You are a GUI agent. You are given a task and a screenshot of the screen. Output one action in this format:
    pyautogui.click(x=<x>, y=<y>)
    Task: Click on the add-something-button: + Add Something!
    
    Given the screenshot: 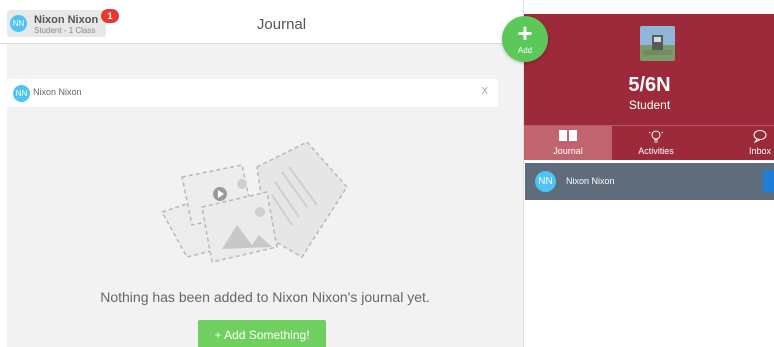 What is the action you would take?
    pyautogui.click(x=262, y=333)
    